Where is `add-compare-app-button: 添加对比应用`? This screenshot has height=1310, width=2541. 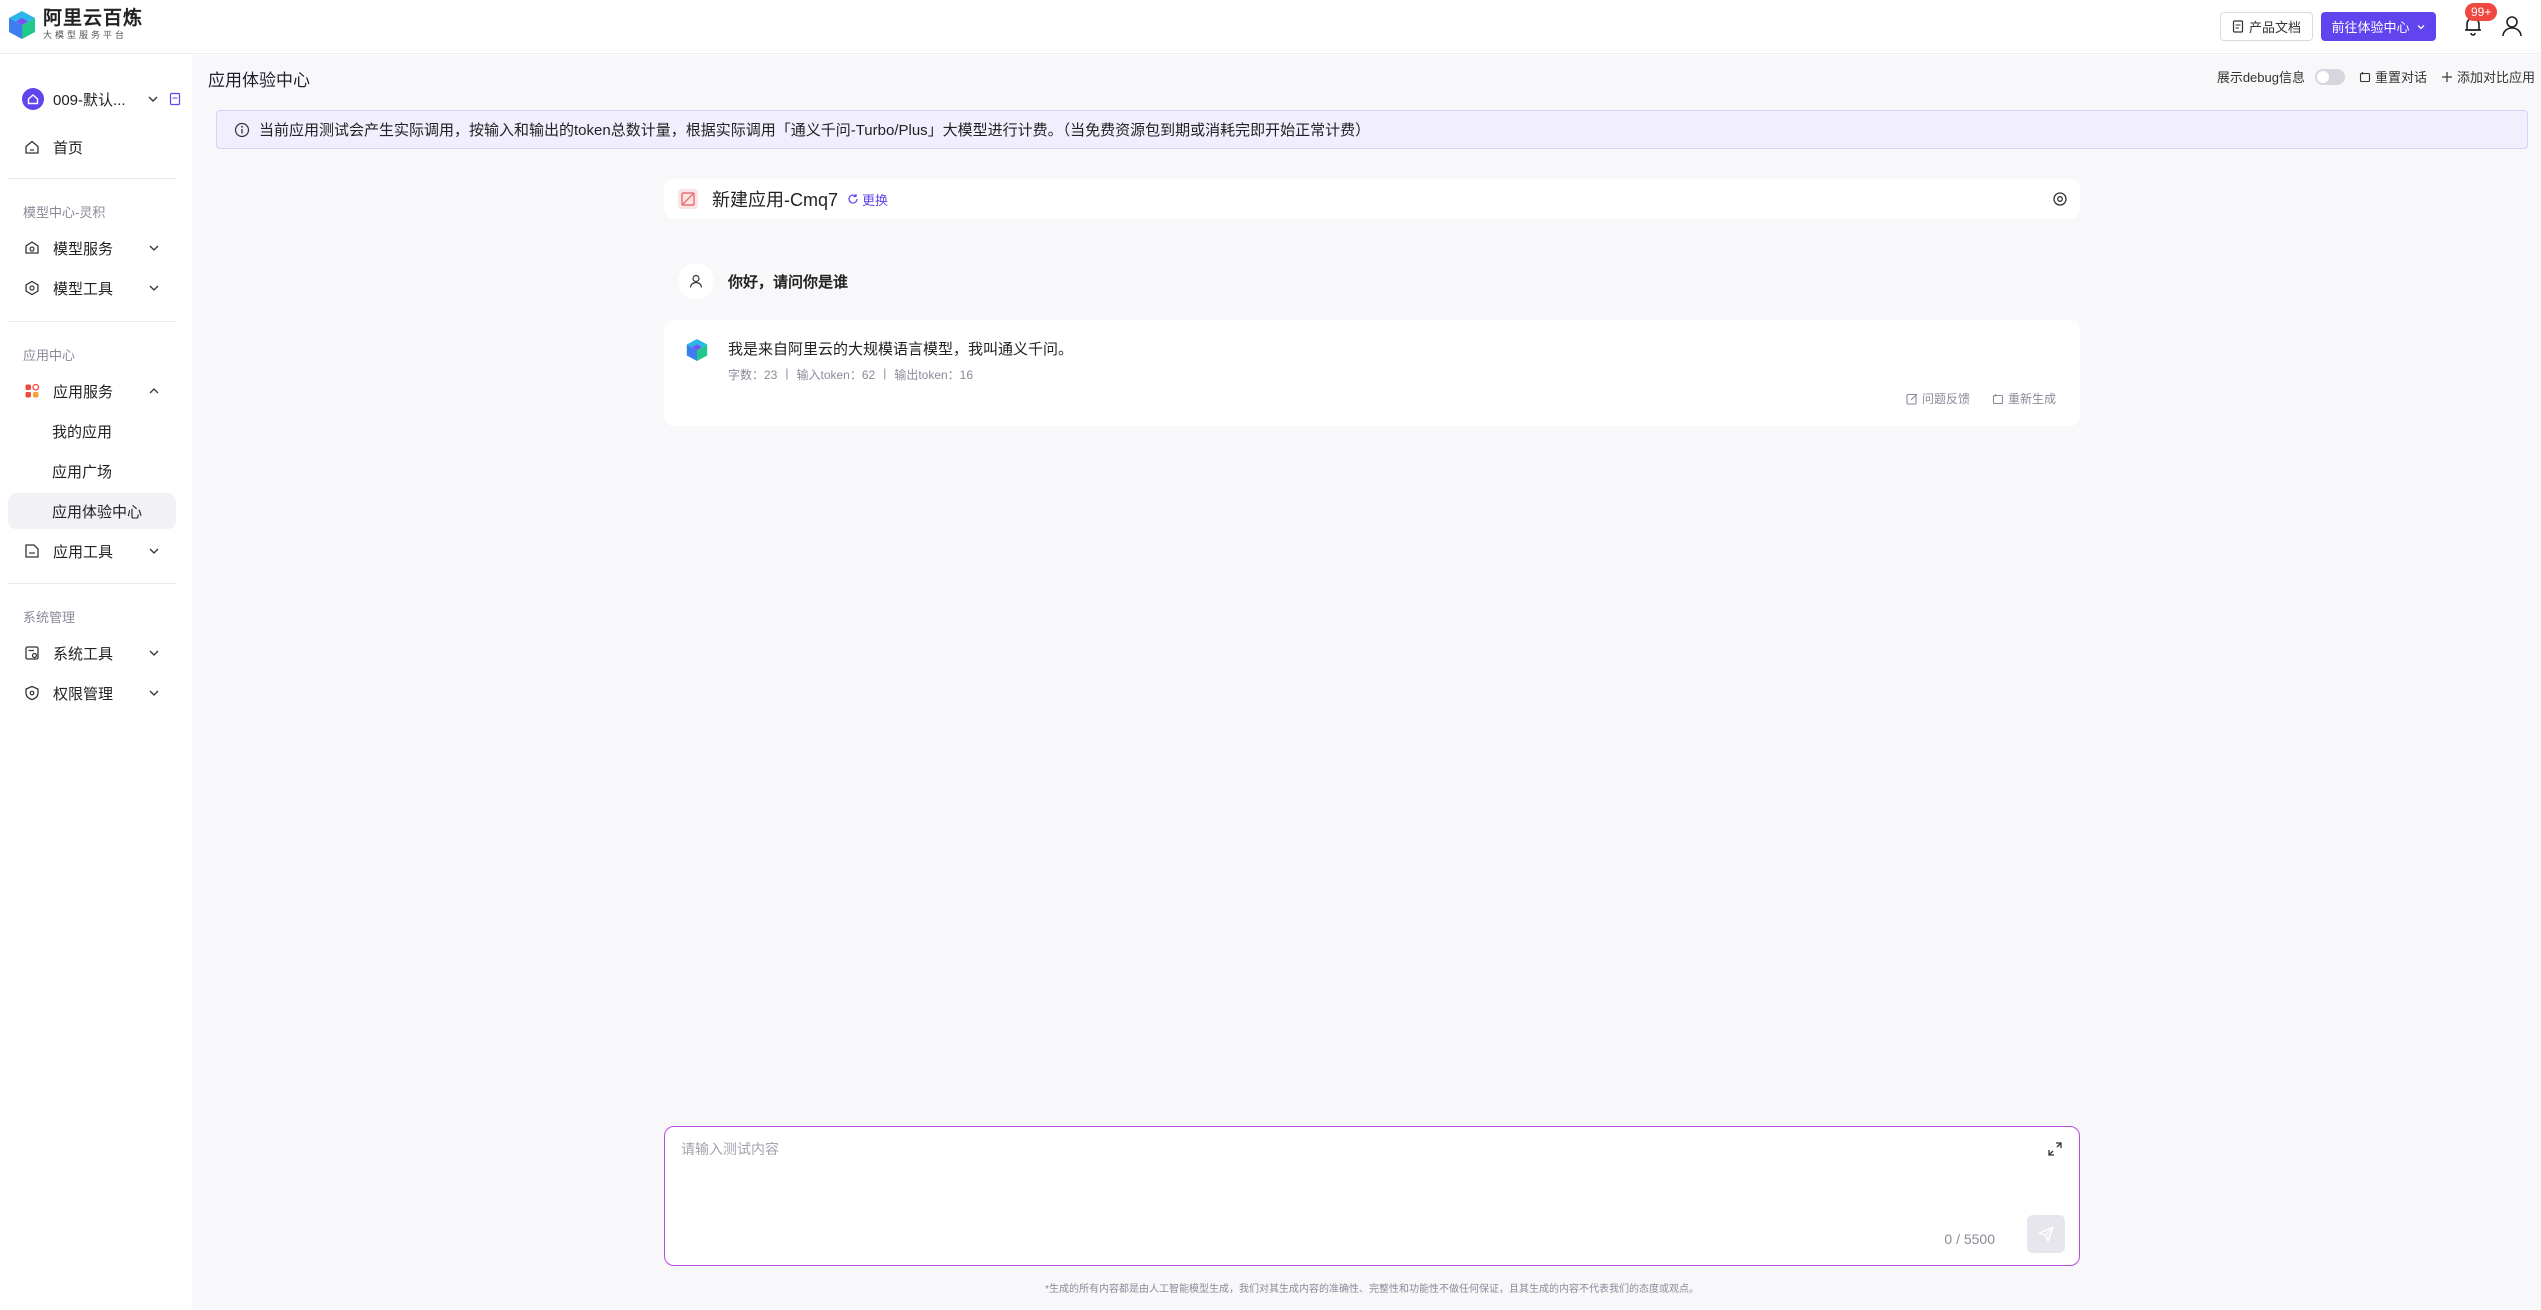 add-compare-app-button: 添加对比应用 is located at coordinates (2488, 76).